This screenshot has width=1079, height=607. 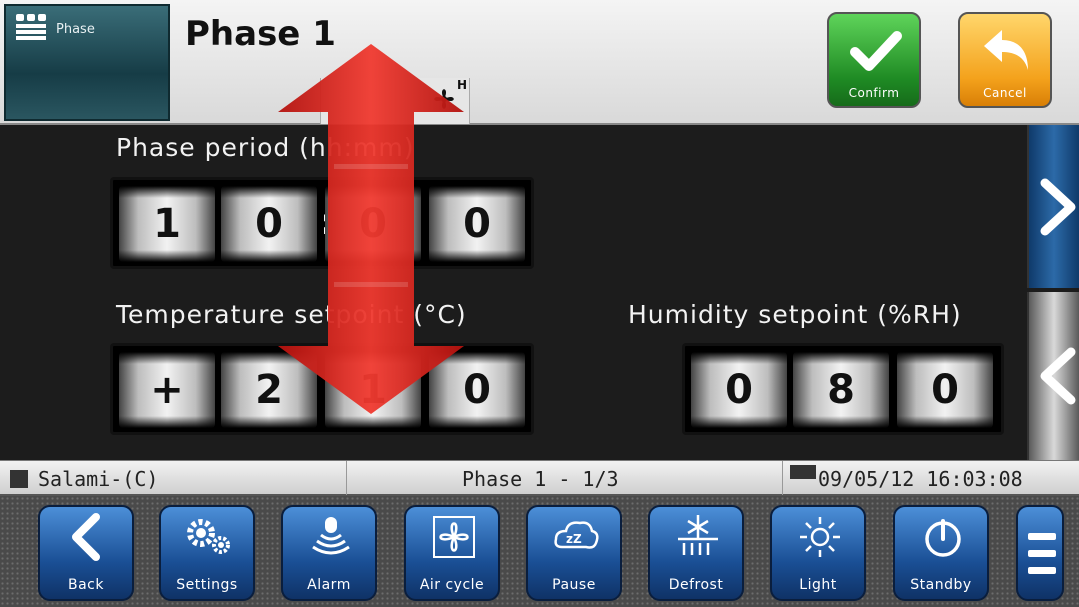 I want to click on gears-icon, so click(x=208, y=536).